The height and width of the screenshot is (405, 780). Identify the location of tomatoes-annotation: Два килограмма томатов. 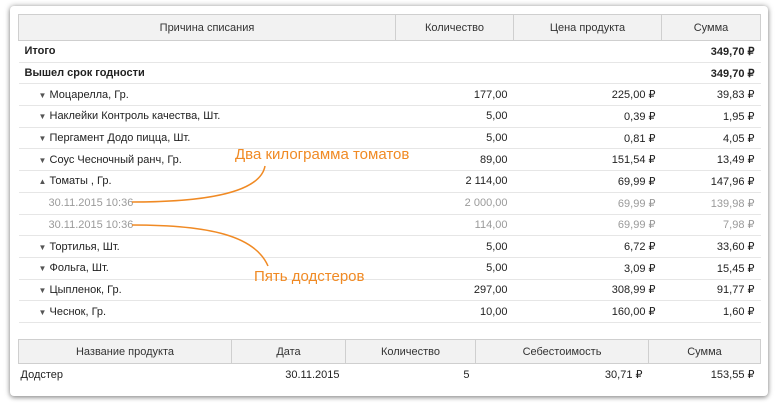
(322, 154).